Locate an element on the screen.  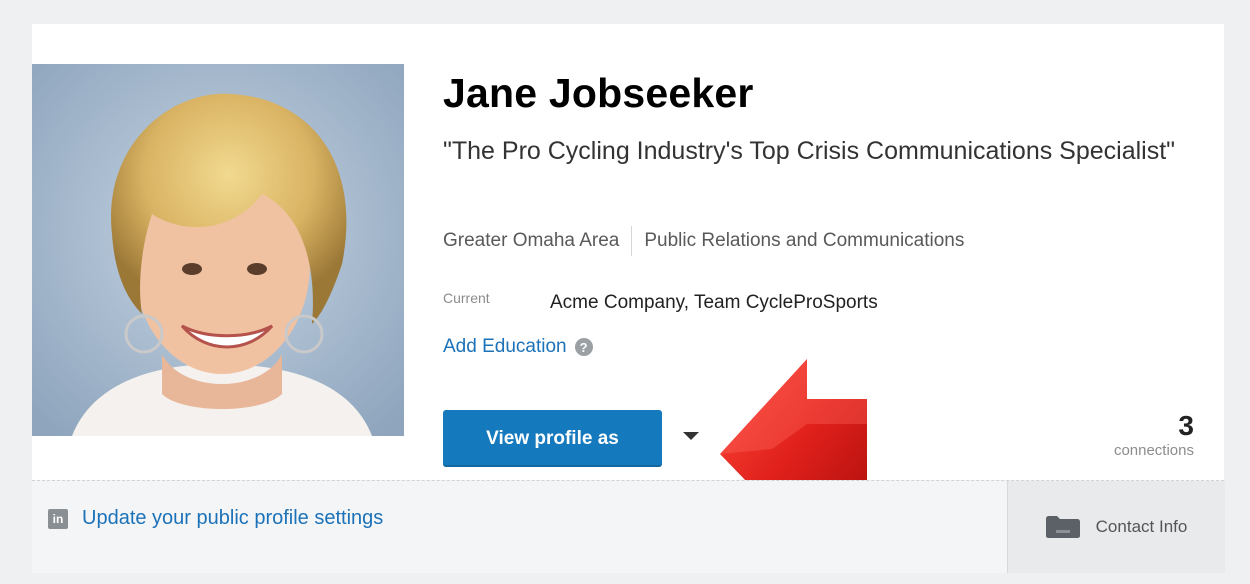
chevron-down-icon is located at coordinates (691, 436).